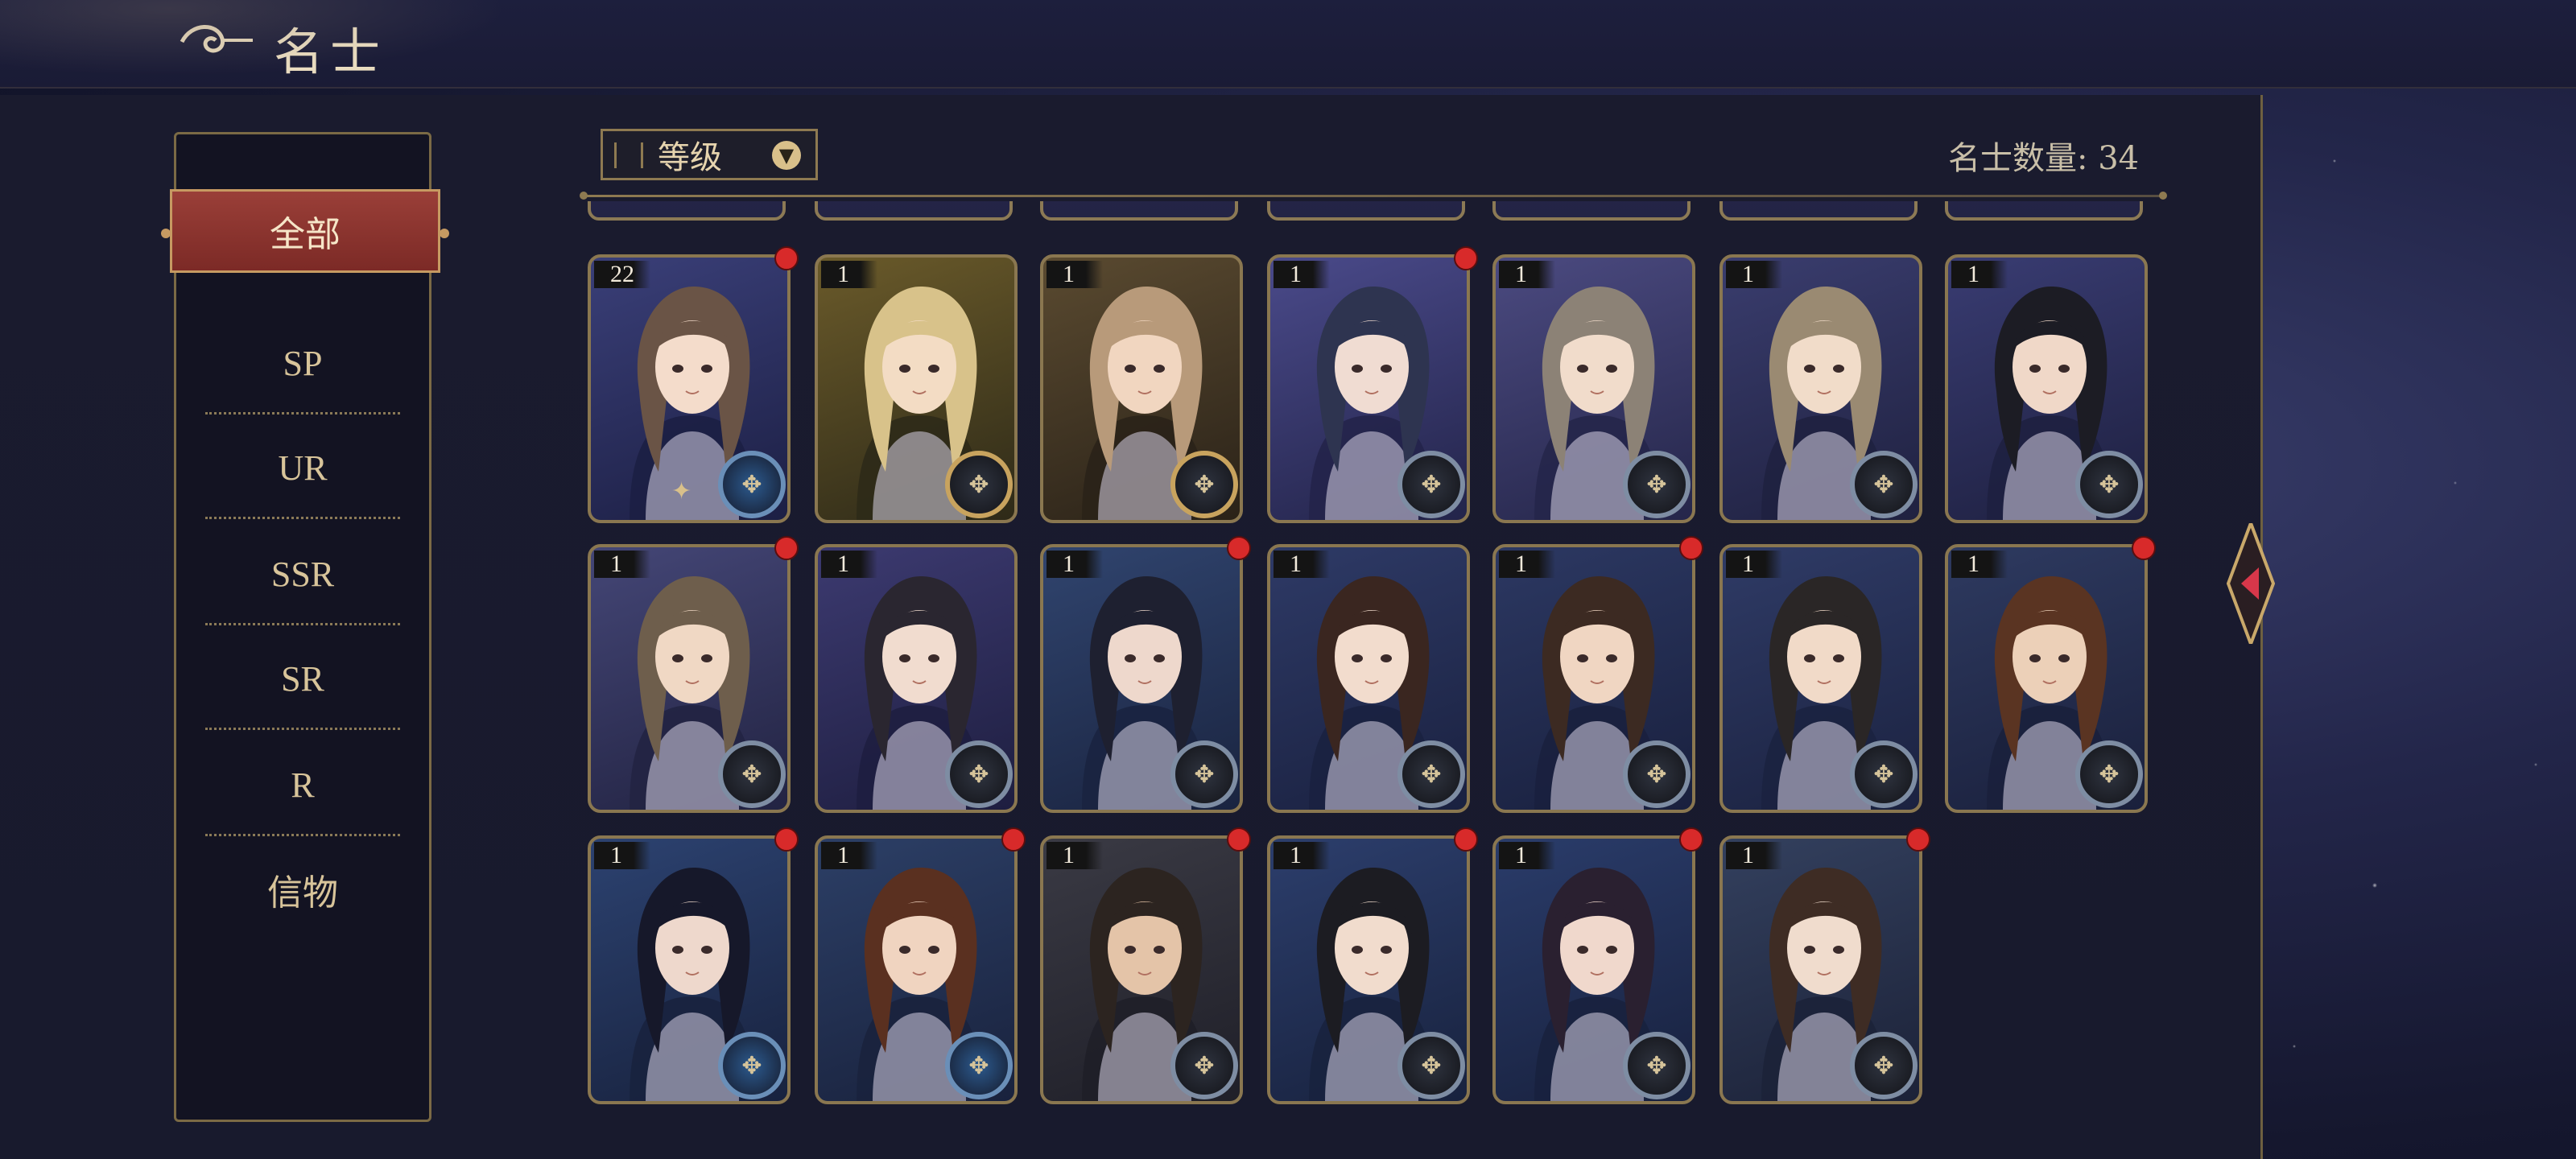 The width and height of the screenshot is (2576, 1159). I want to click on rarity-sidebar: 全部 SP UR SSR SR R 信物, so click(305, 627).